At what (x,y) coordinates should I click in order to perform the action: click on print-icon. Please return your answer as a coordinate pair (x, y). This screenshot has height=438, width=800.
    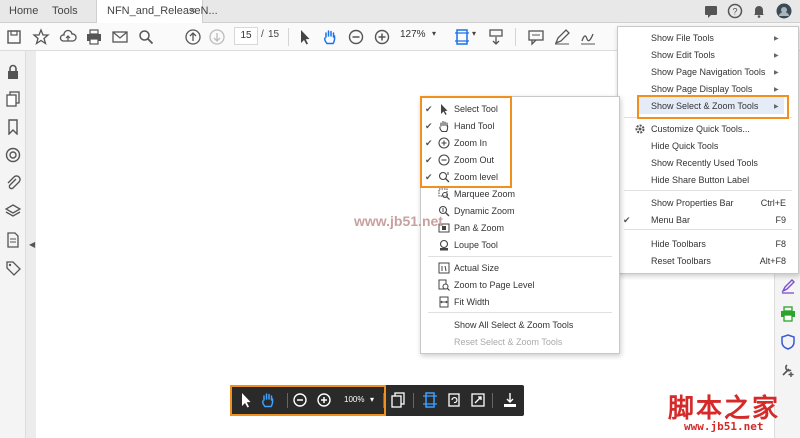
    Looking at the image, I should click on (94, 37).